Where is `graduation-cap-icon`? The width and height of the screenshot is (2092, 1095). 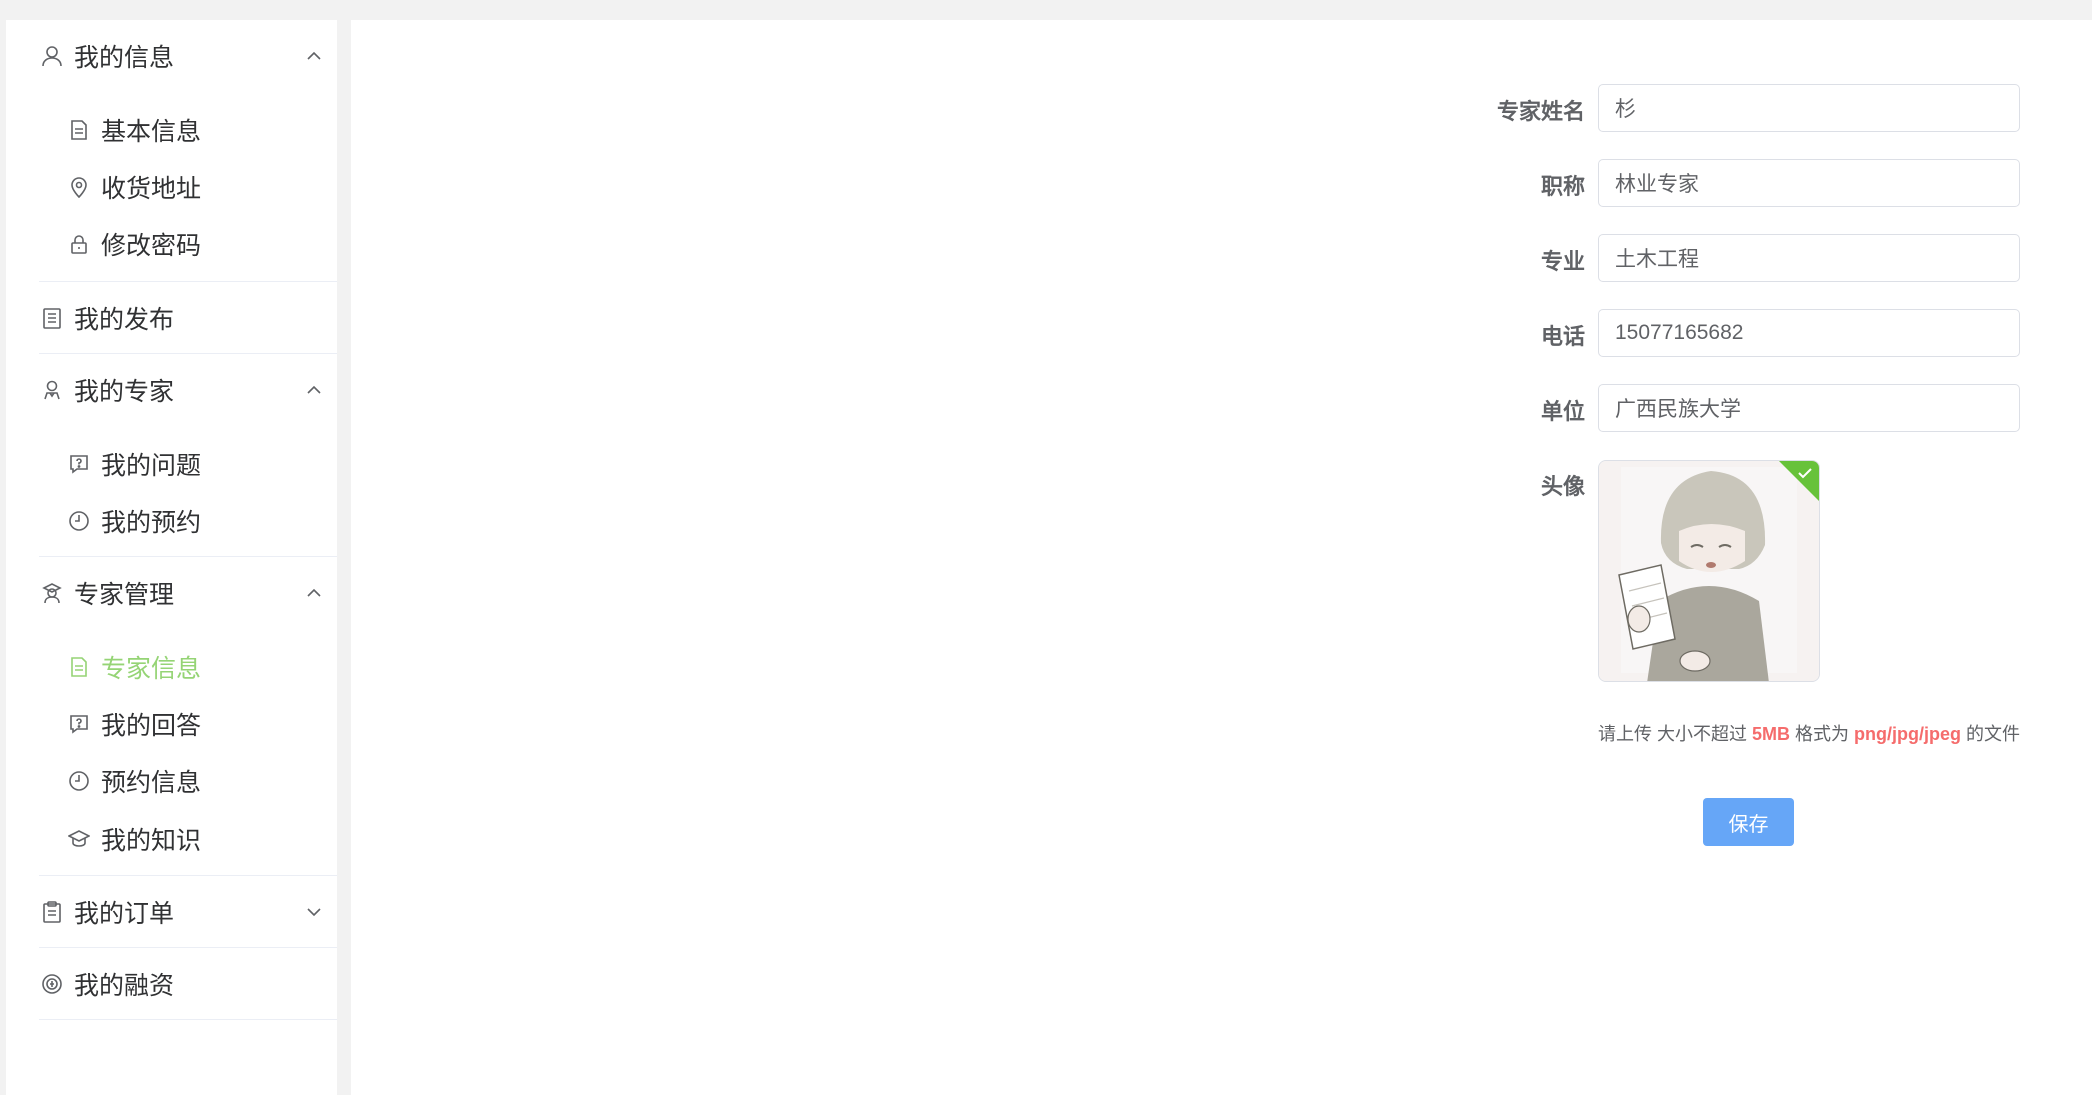 graduation-cap-icon is located at coordinates (79, 839).